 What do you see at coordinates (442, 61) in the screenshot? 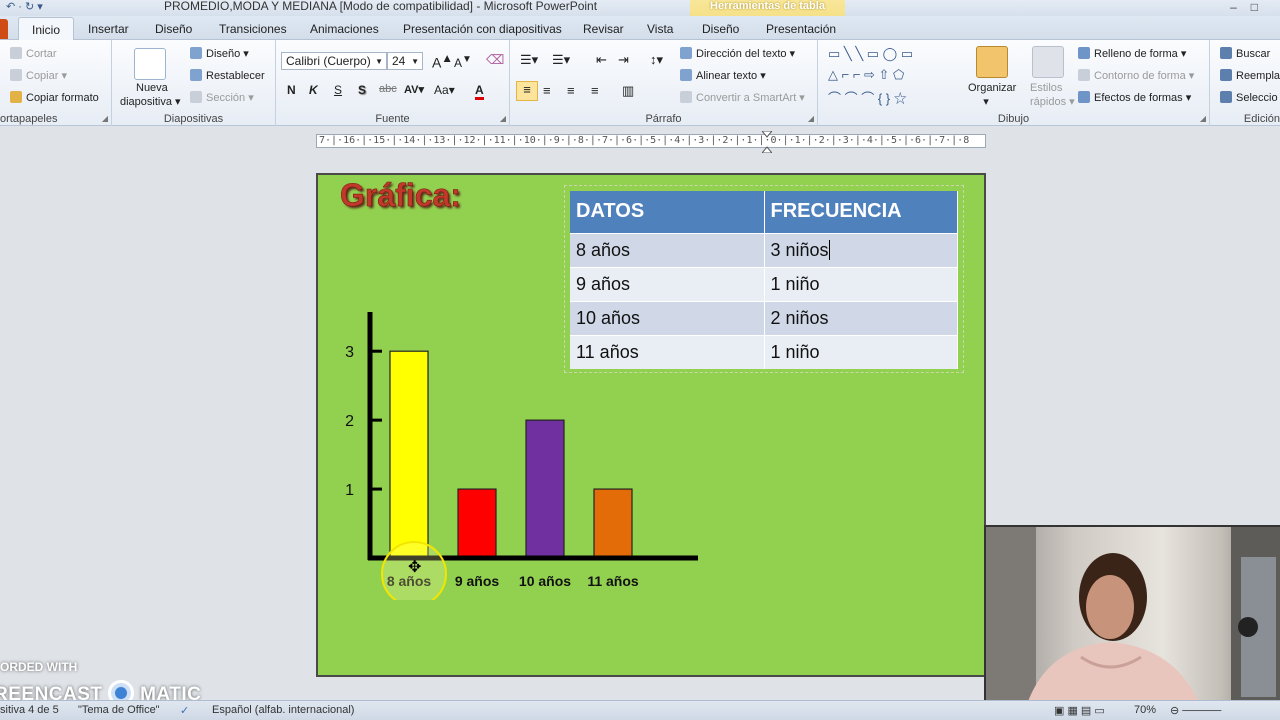
I see `grow-font-icon: A▲` at bounding box center [442, 61].